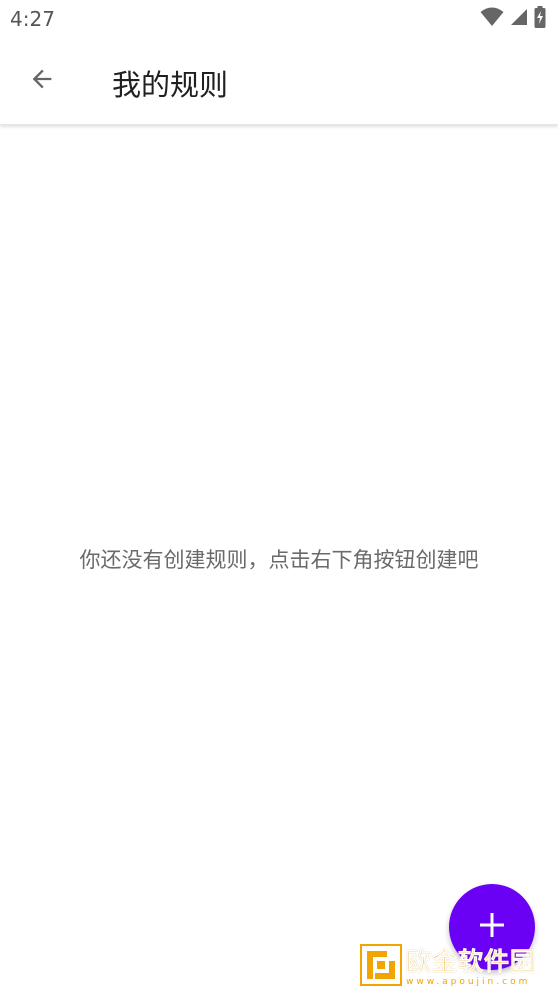 Image resolution: width=558 pixels, height=993 pixels. Describe the element at coordinates (170, 85) in the screenshot. I see `page-title: 我的规则` at that location.